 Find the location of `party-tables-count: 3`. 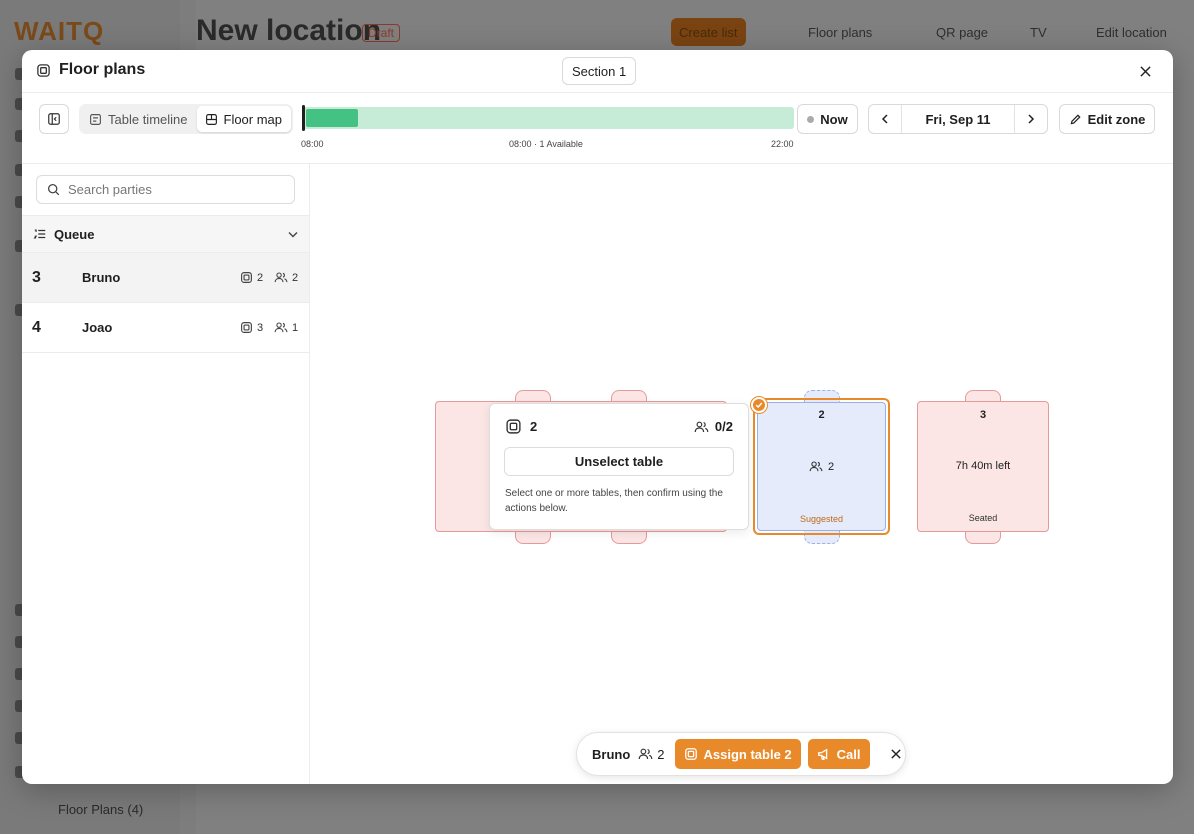

party-tables-count: 3 is located at coordinates (260, 327).